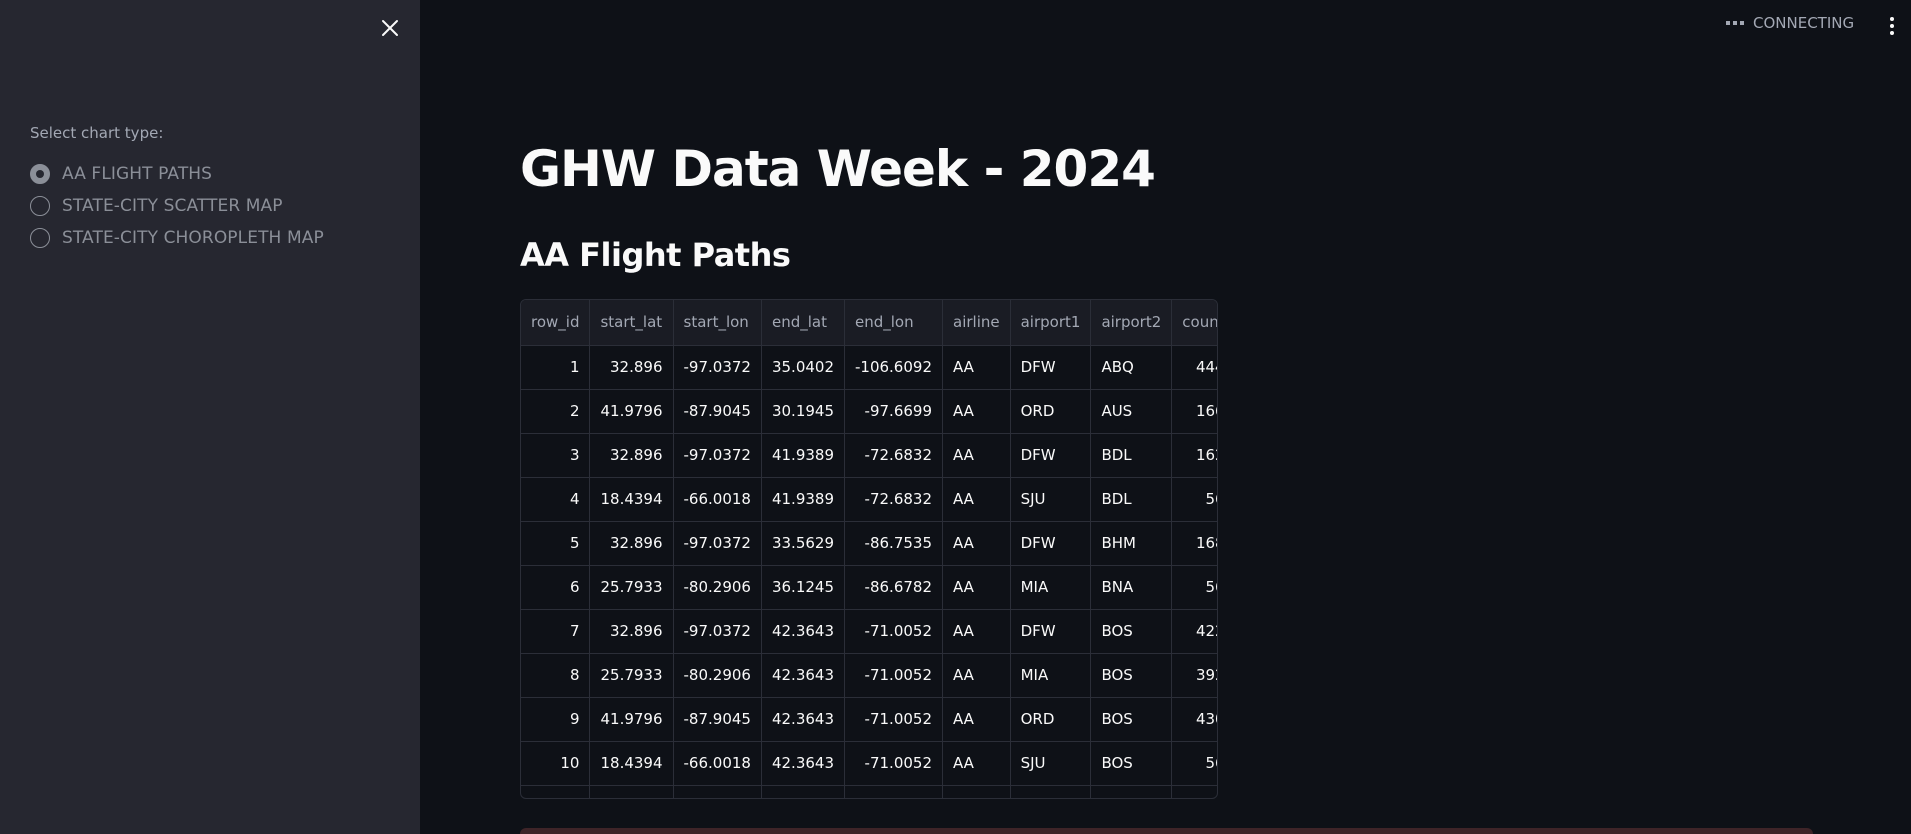 This screenshot has height=834, width=1911. What do you see at coordinates (893, 455) in the screenshot?
I see `table-cell: -72.6832` at bounding box center [893, 455].